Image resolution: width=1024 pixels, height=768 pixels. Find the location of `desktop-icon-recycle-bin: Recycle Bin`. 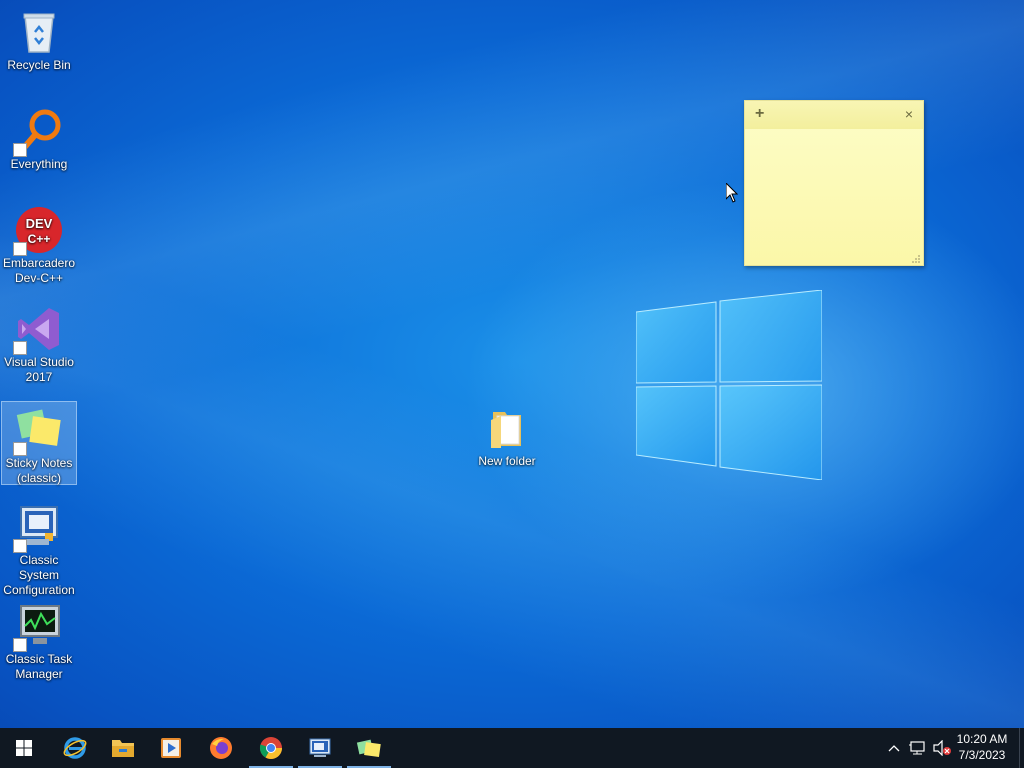

desktop-icon-recycle-bin: Recycle Bin is located at coordinates (39, 38).